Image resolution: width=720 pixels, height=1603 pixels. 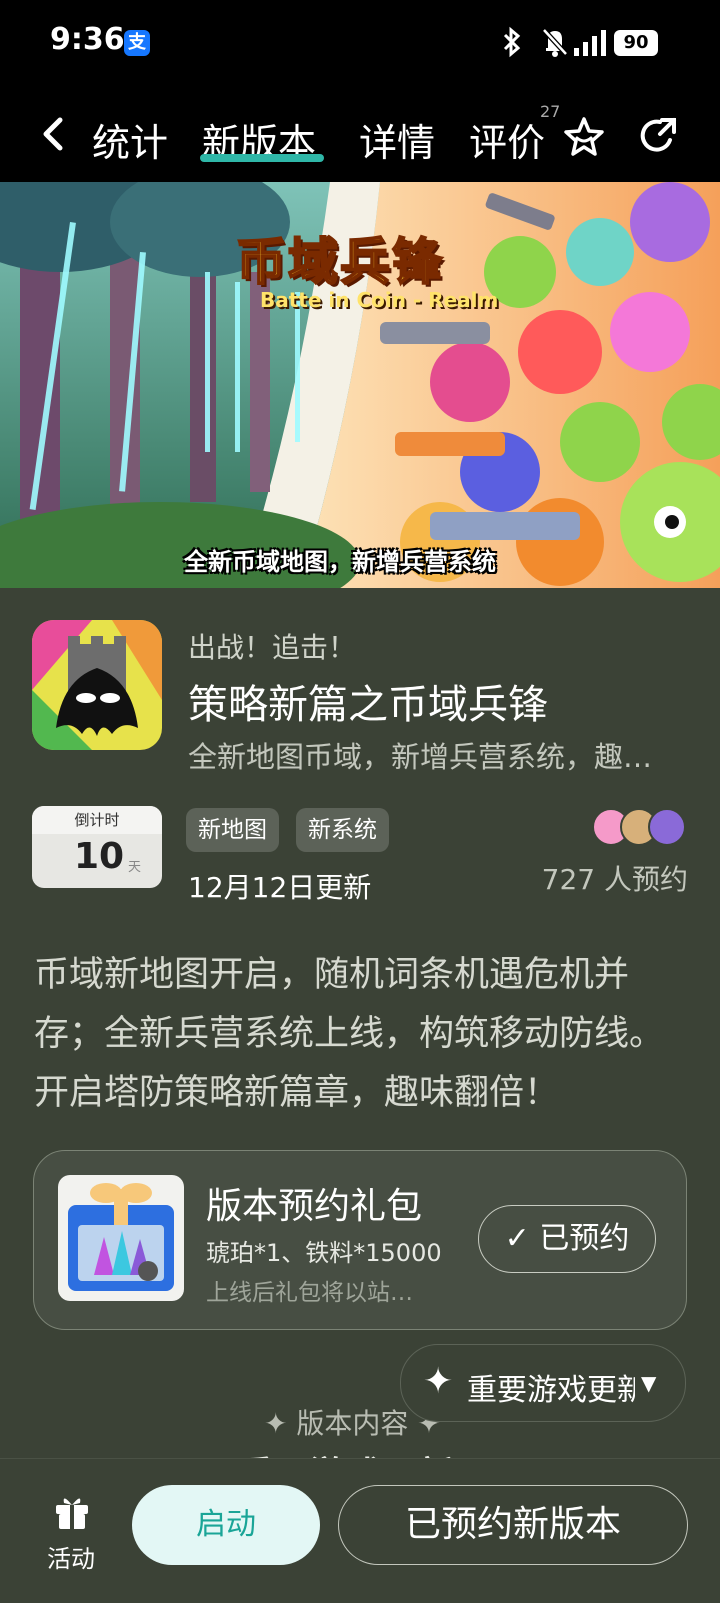 I want to click on event-subtitle: 全新地图币域，新增兵营系统，趣味翻倍, so click(x=428, y=757).